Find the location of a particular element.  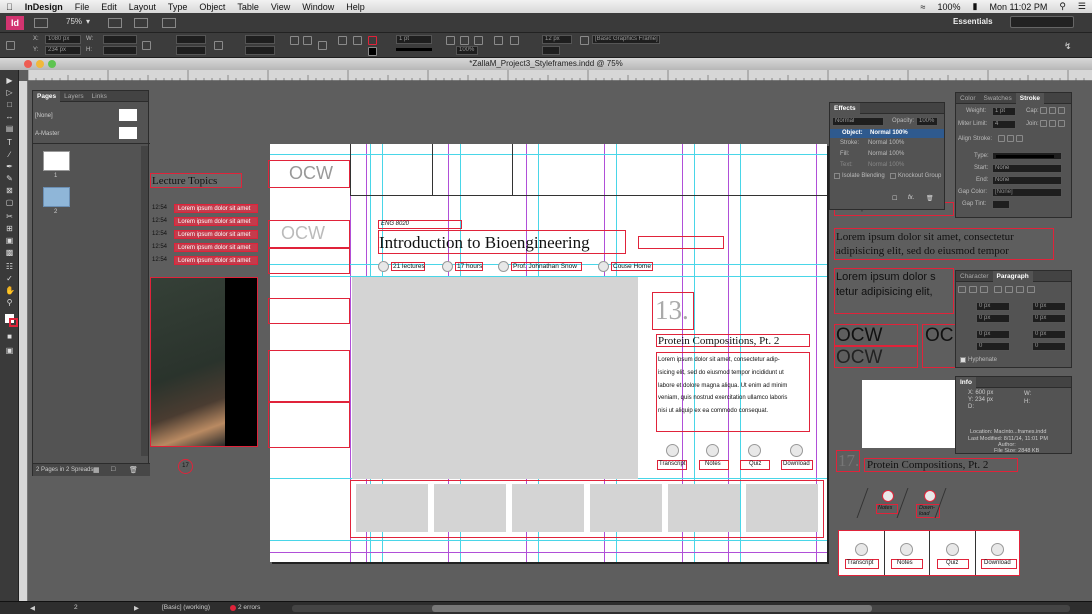

round-cap-icon is located at coordinates (1052, 110).